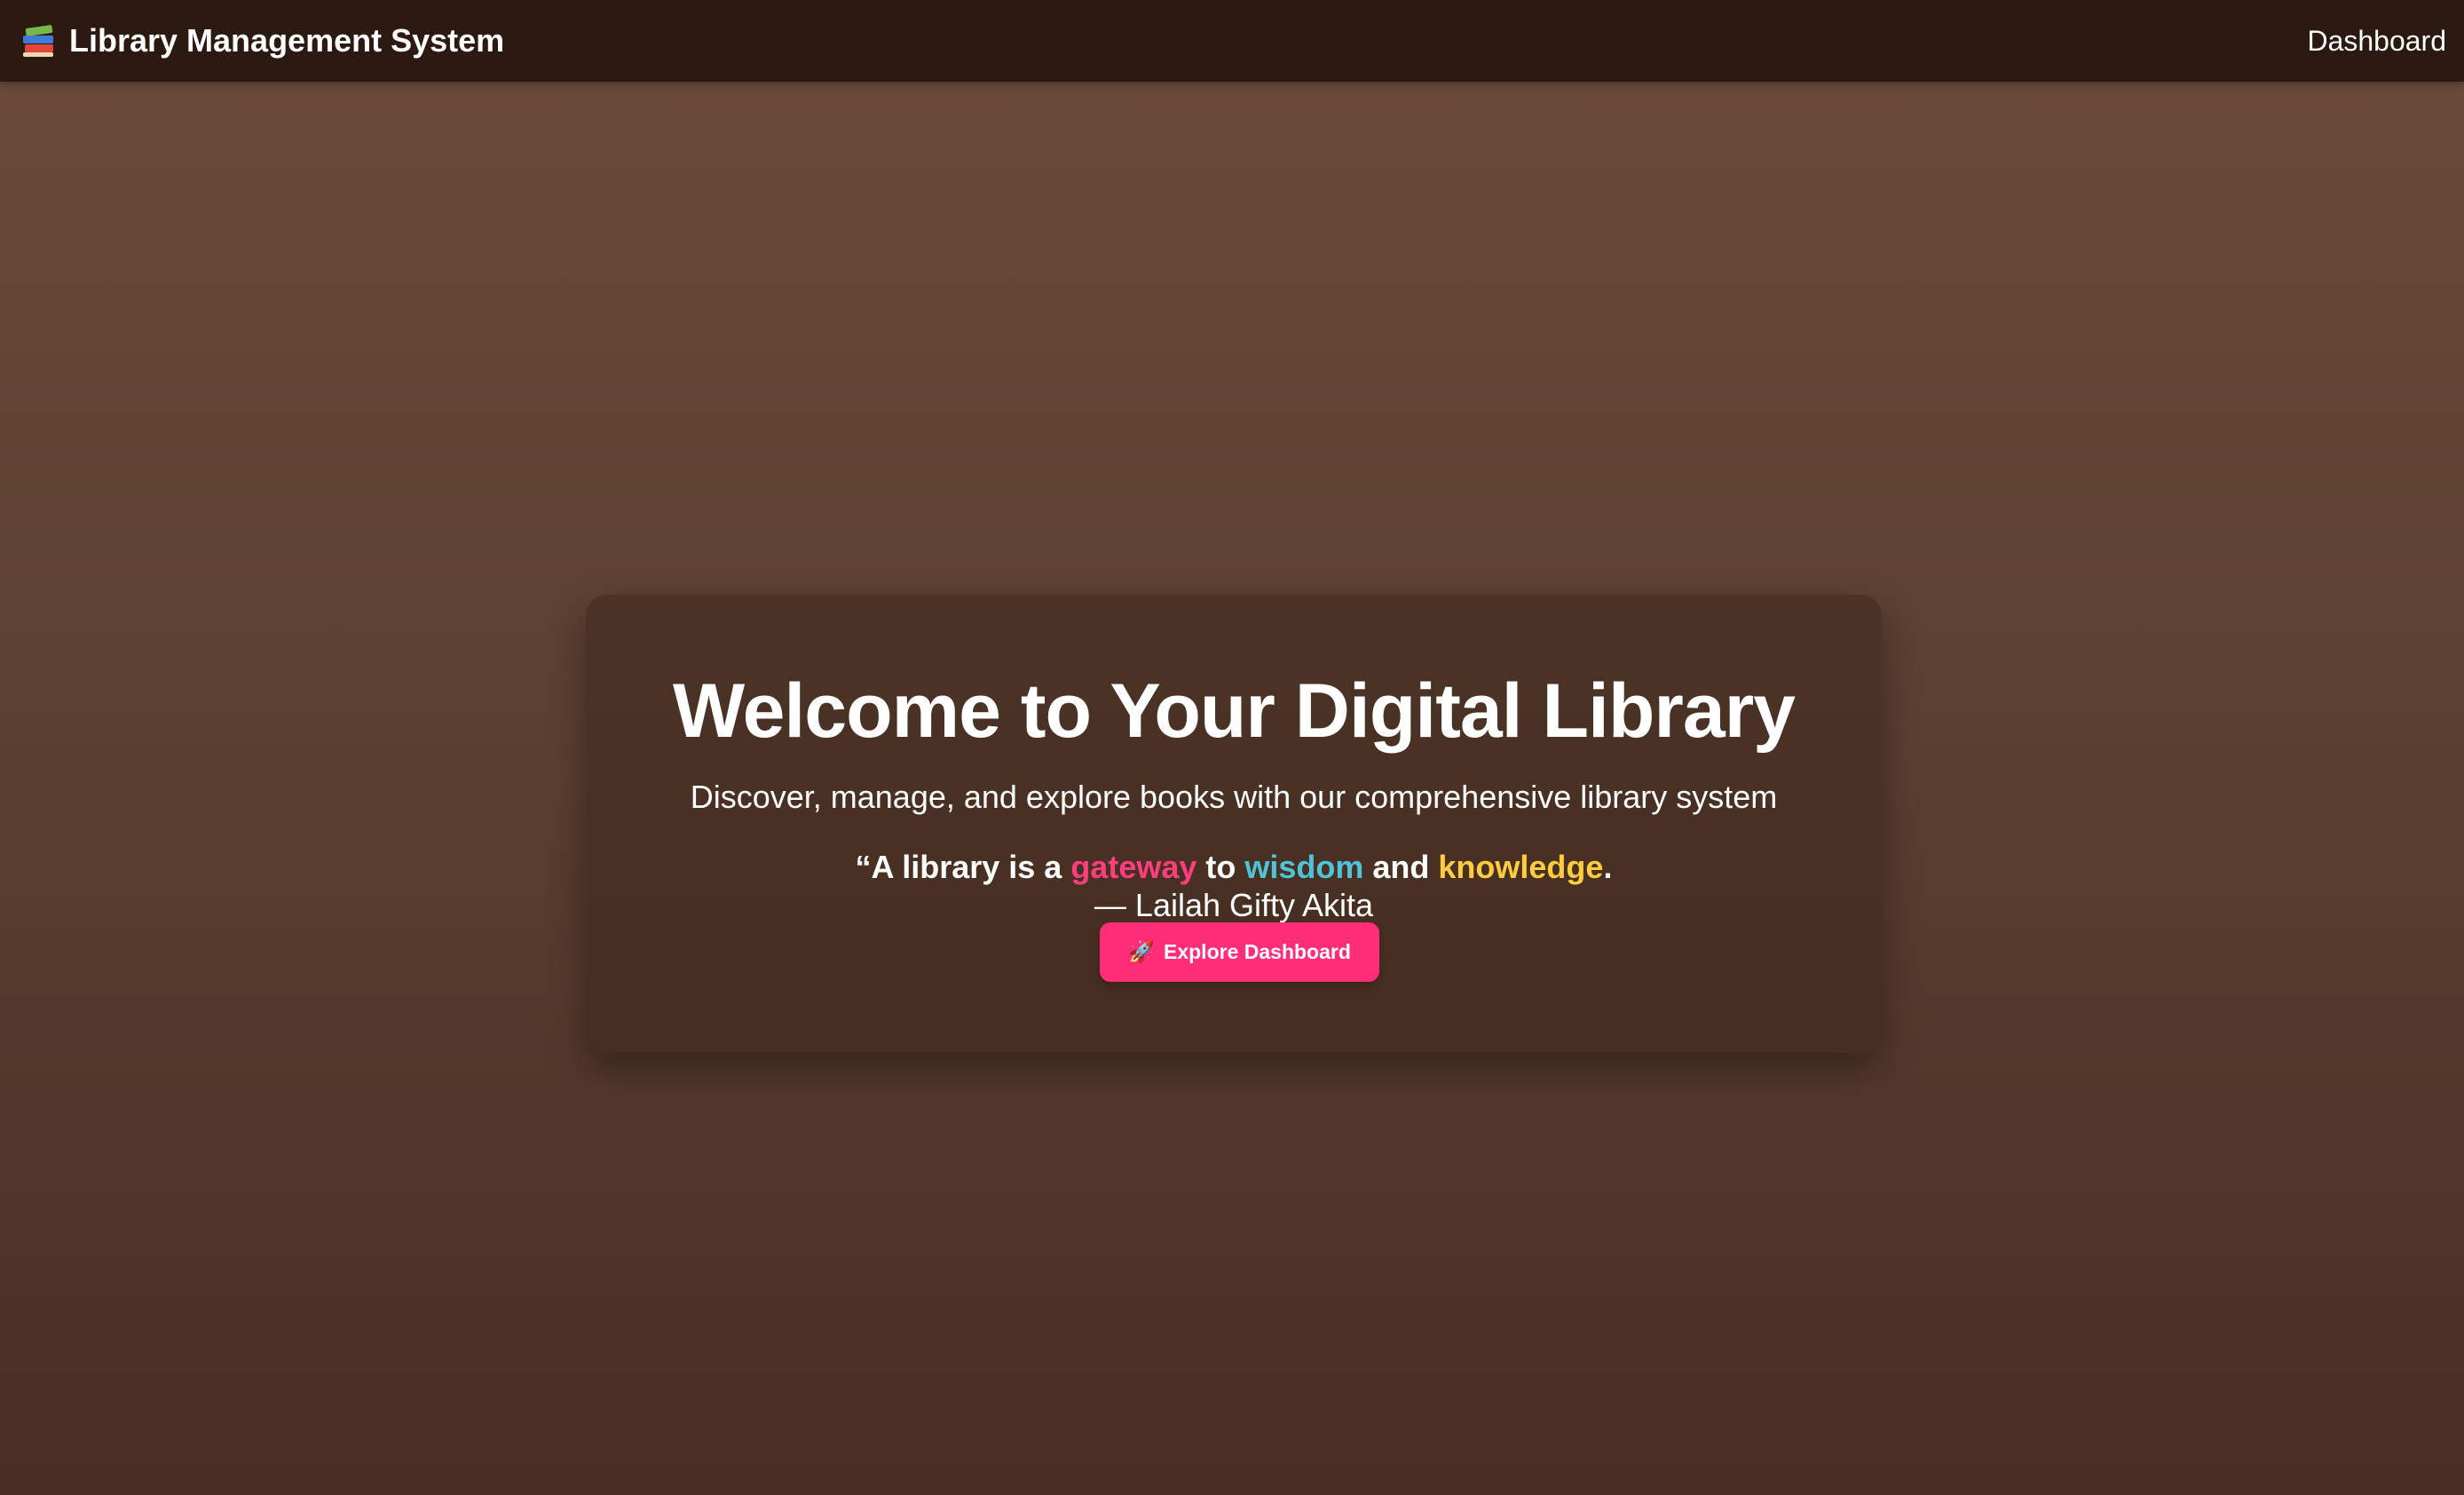 The image size is (2464, 1495). What do you see at coordinates (1521, 867) in the screenshot?
I see `quote-highlight-knowledge: knowledge` at bounding box center [1521, 867].